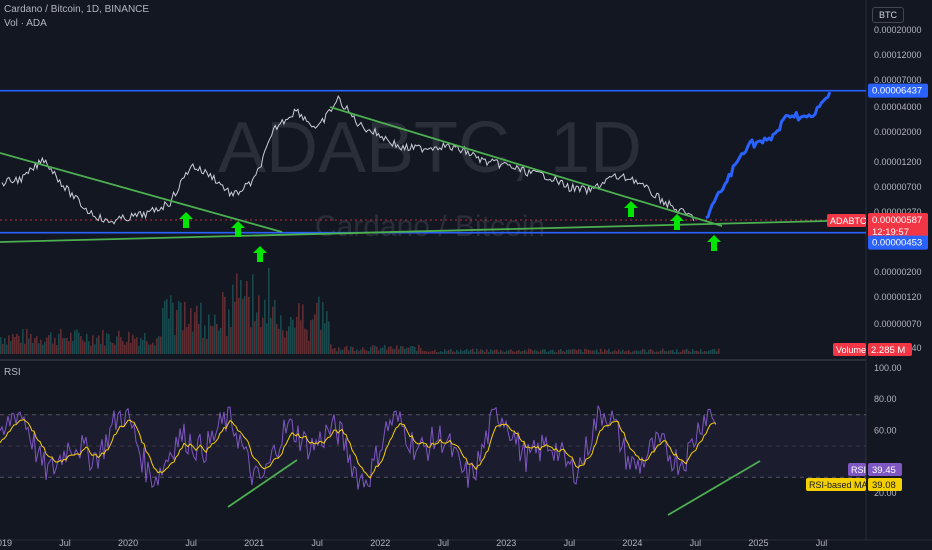 The image size is (932, 550). Describe the element at coordinates (898, 297) in the screenshot. I see `price-tick: 0.00000120` at that location.